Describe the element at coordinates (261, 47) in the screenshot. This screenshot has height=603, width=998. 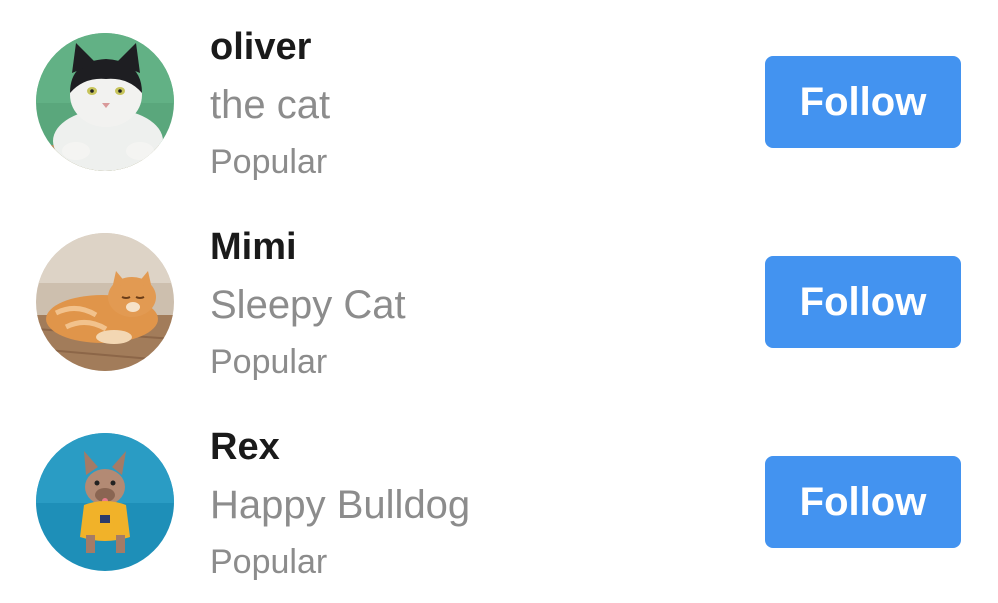
I see `profile-name: oliver` at that location.